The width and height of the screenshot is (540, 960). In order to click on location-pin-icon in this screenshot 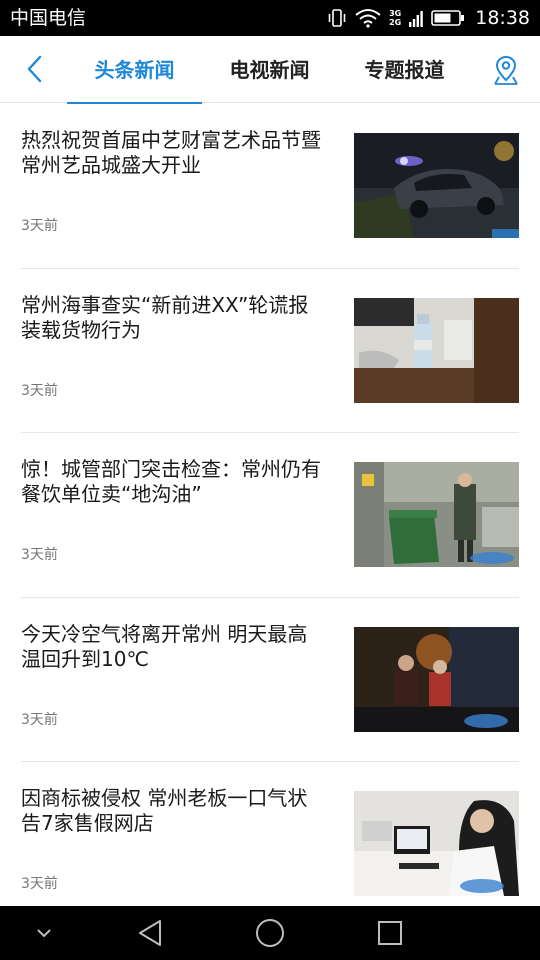, I will do `click(506, 70)`.